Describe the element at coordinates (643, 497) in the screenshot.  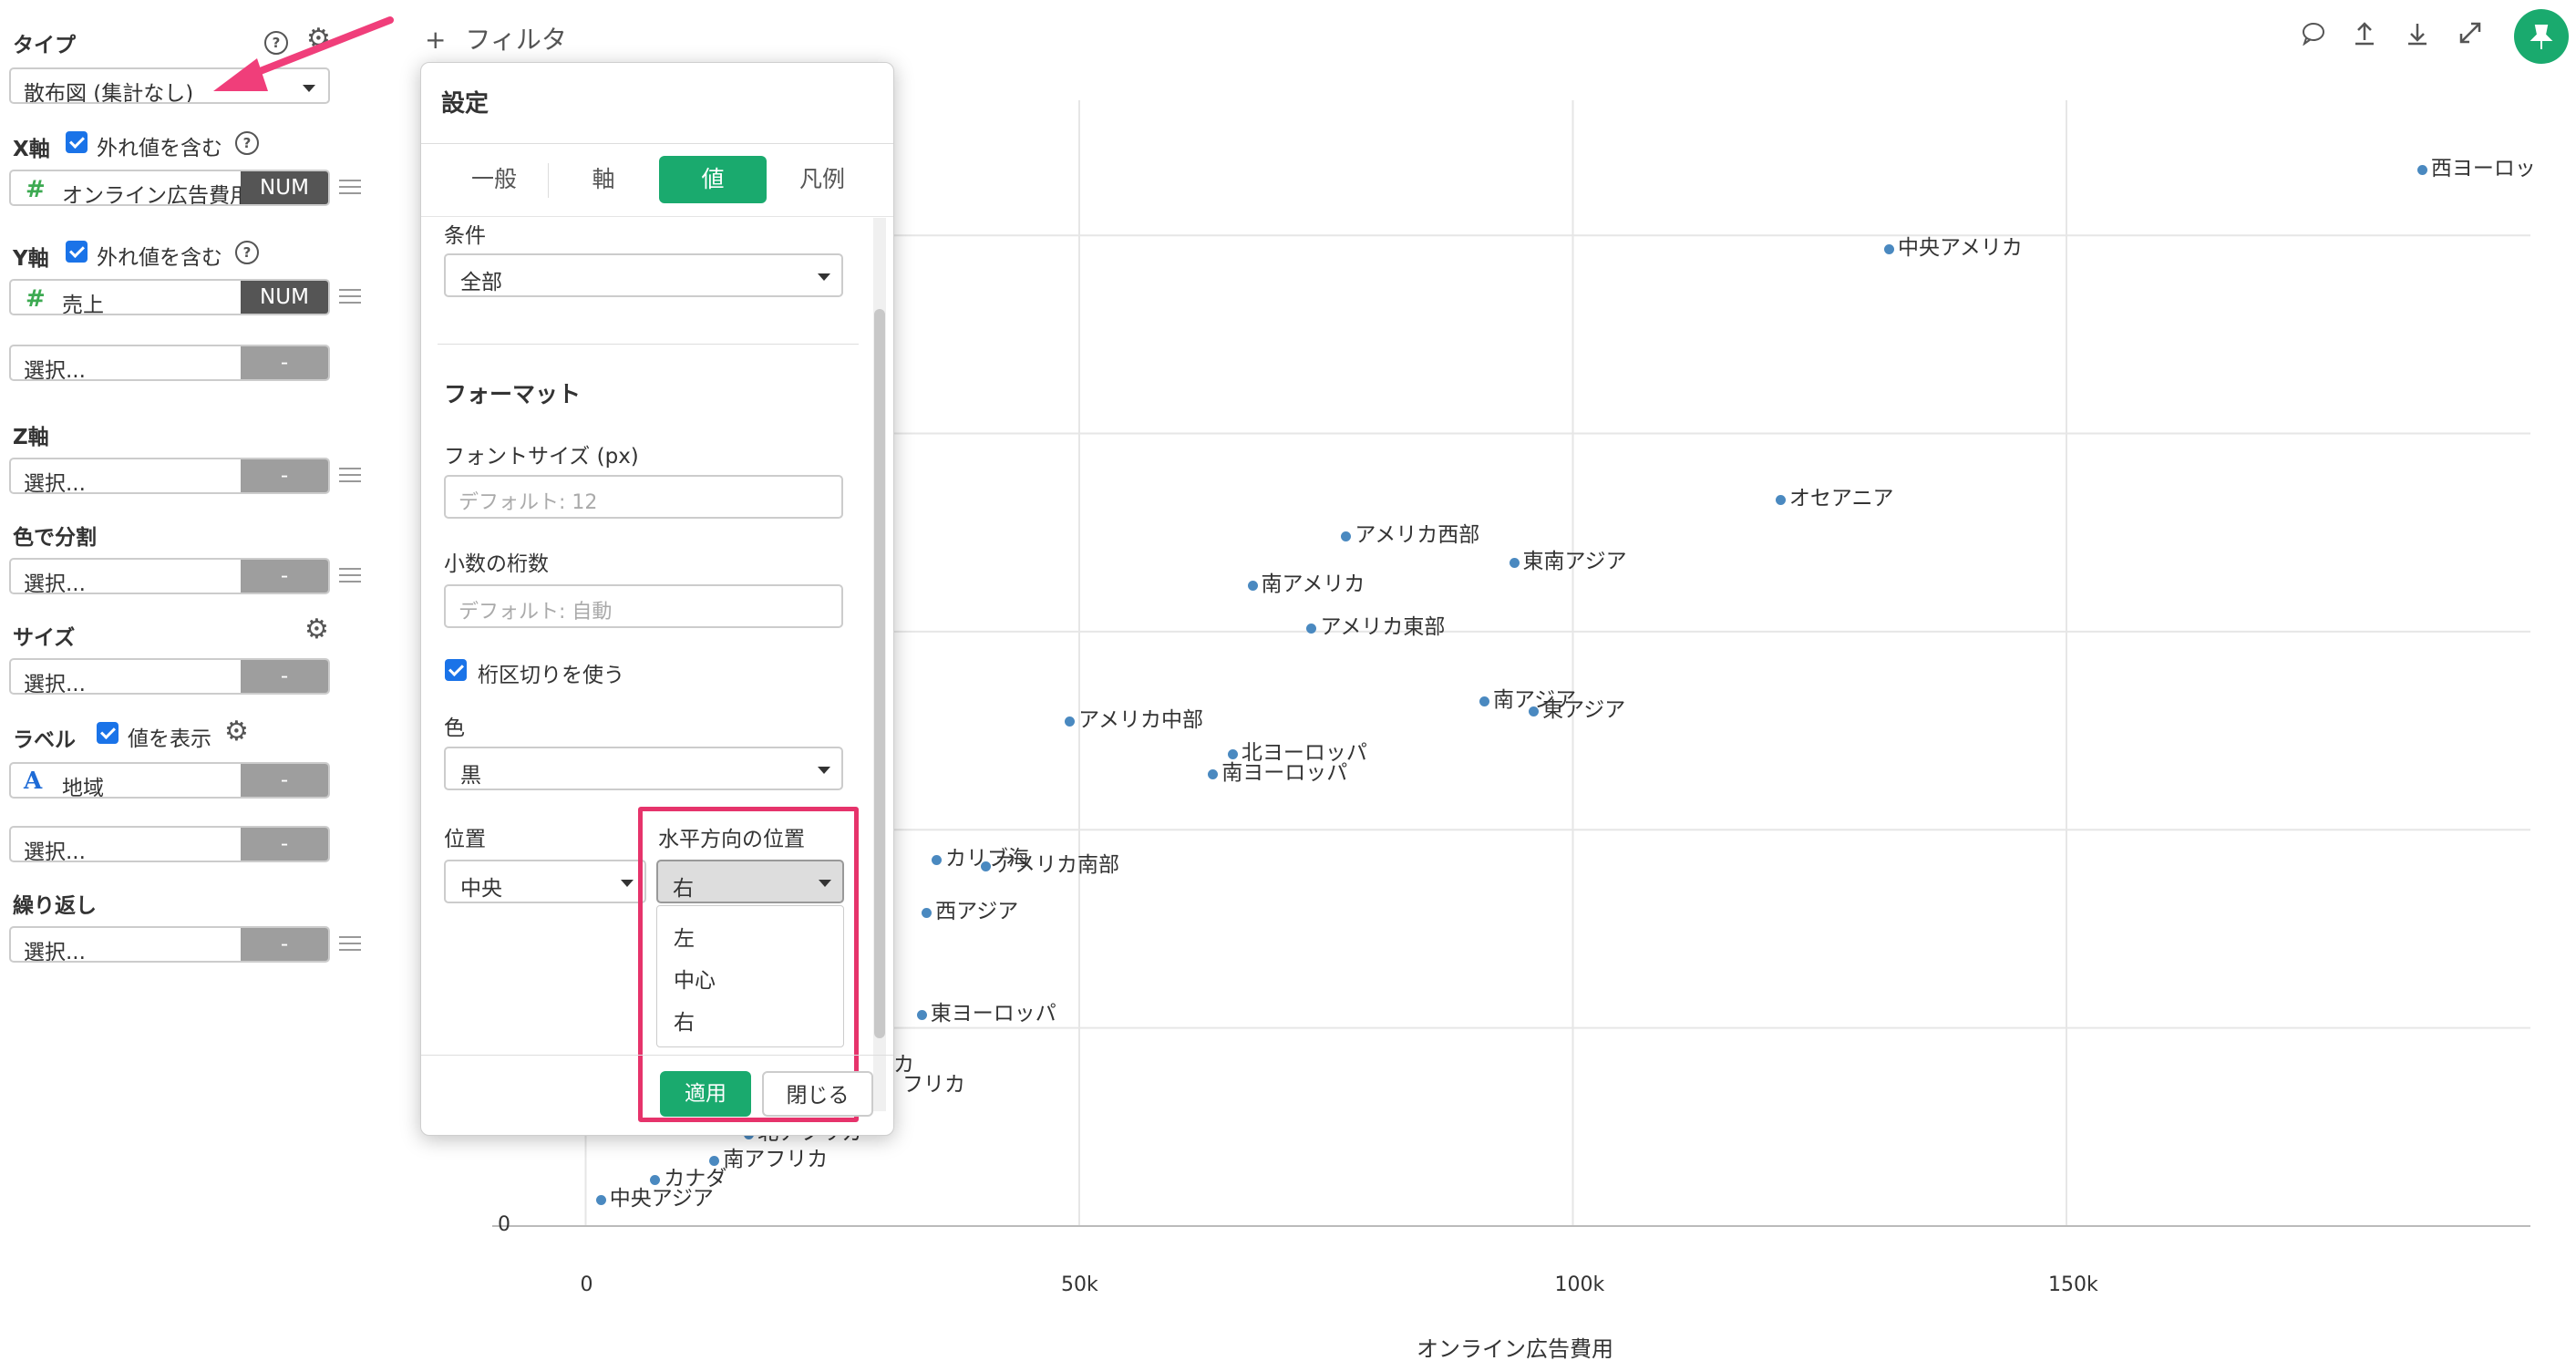
I see `font-size-input: デフォルト: 12` at that location.